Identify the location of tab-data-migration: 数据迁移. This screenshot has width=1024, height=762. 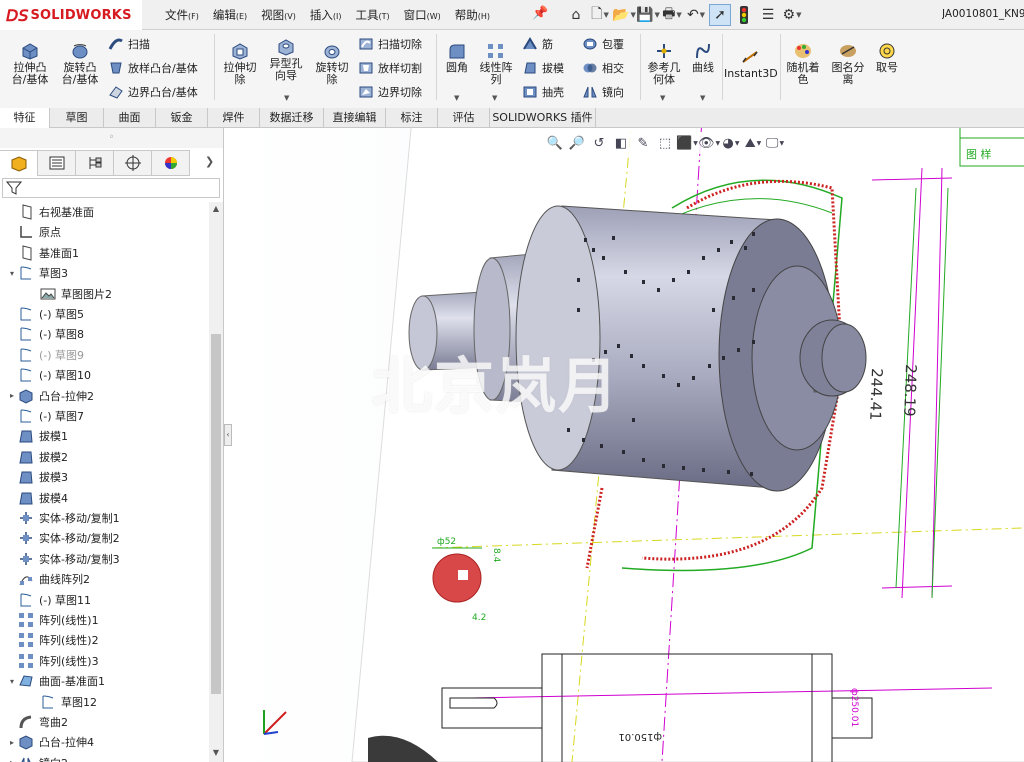
(292, 118).